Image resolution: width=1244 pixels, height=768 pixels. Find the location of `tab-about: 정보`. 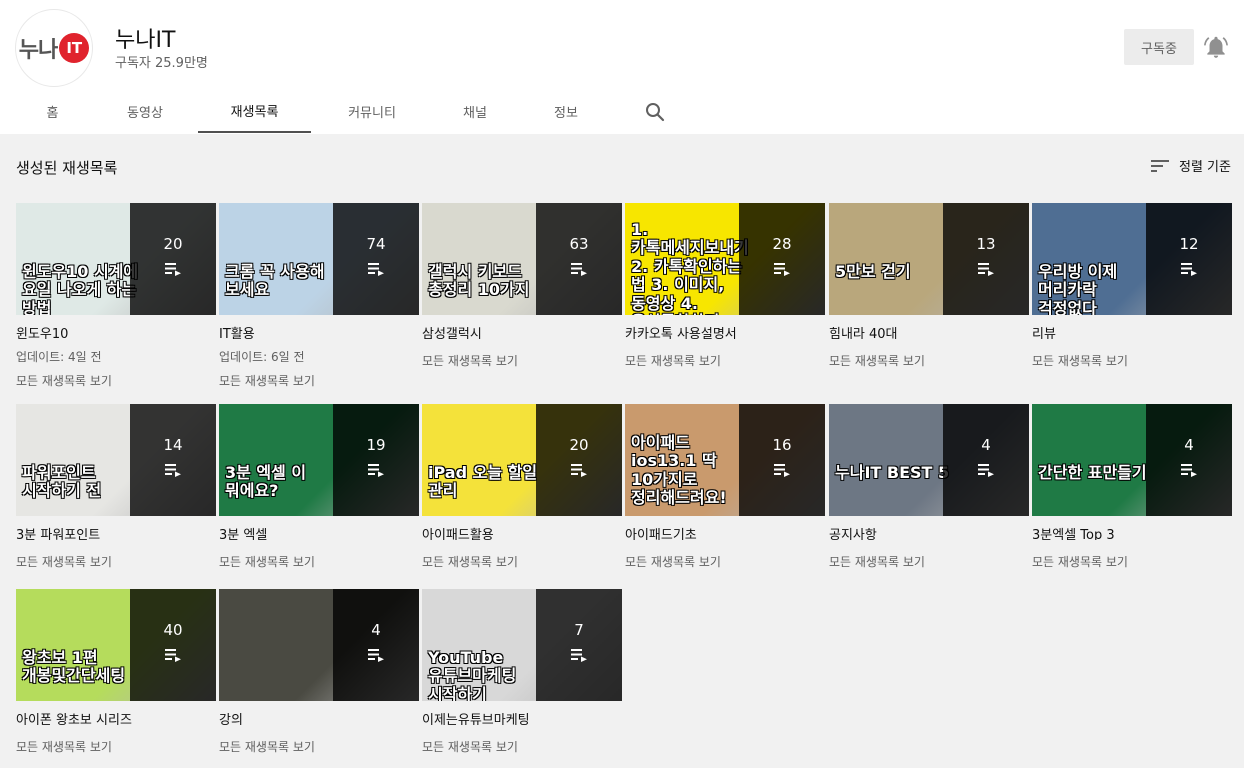

tab-about: 정보 is located at coordinates (566, 111).